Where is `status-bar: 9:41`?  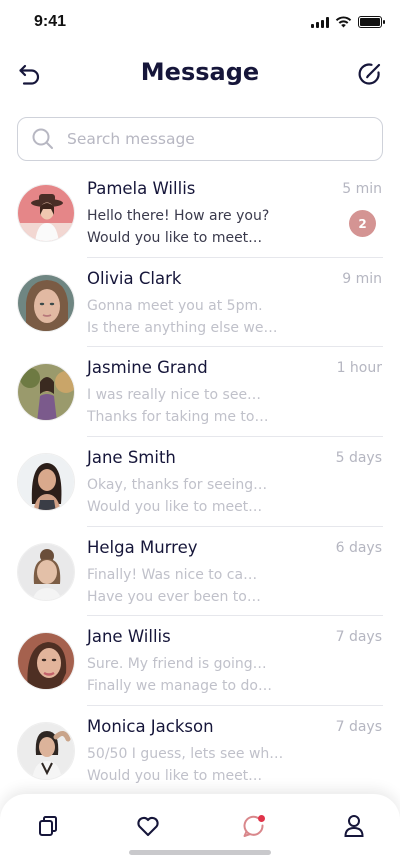
status-bar: 9:41 is located at coordinates (200, 23).